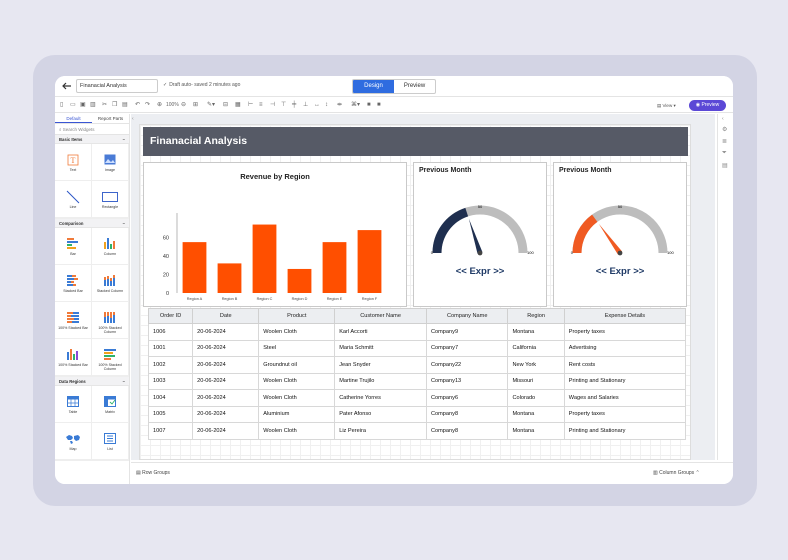 This screenshot has width=788, height=560. What do you see at coordinates (536, 316) in the screenshot?
I see `column-header: Region` at bounding box center [536, 316].